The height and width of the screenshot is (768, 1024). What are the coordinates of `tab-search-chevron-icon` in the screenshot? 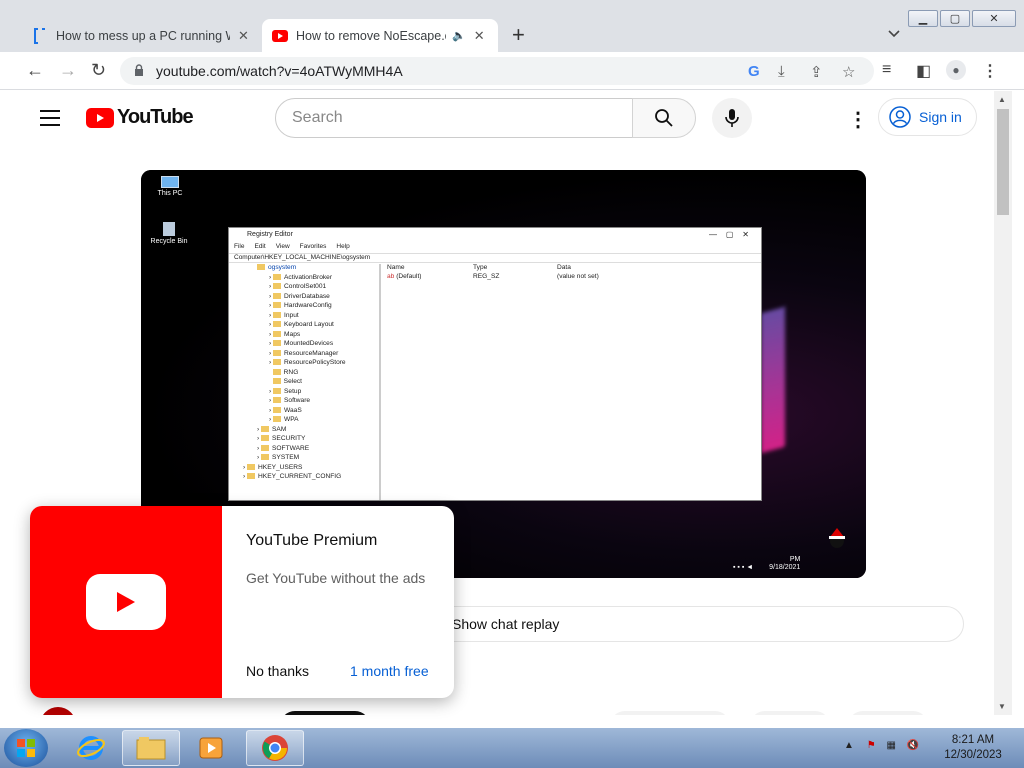 It's located at (894, 34).